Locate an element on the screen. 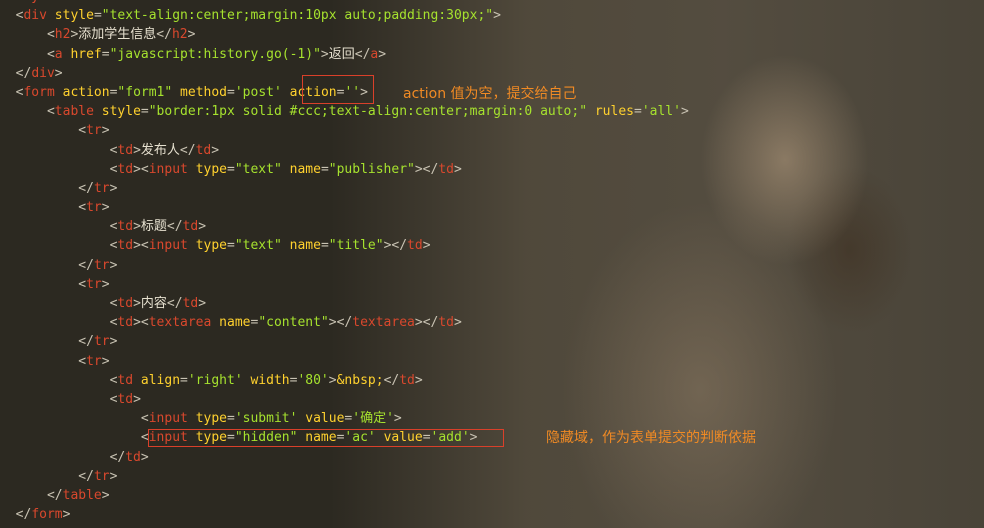 Image resolution: width=984 pixels, height=528 pixels. code-token: href is located at coordinates (86, 54).